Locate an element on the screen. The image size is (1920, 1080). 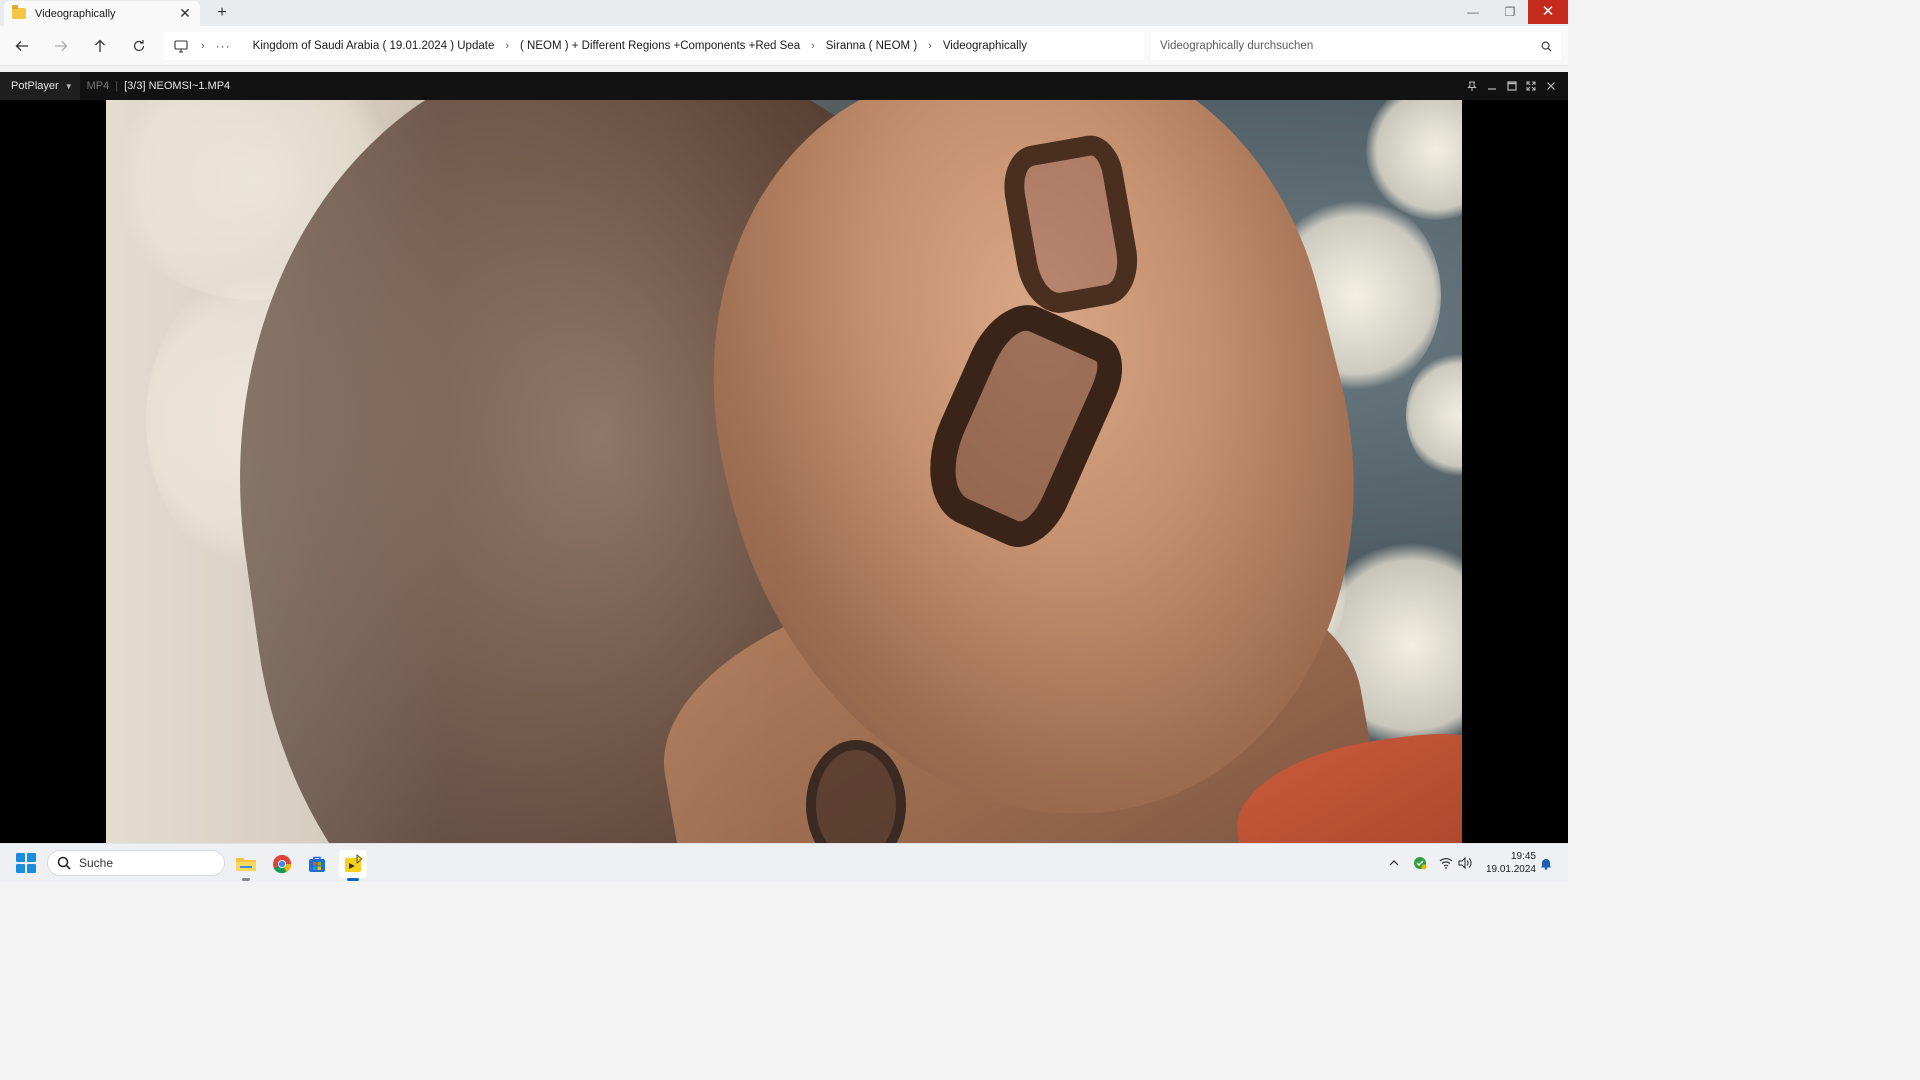
speaker-icon is located at coordinates (1465, 863).